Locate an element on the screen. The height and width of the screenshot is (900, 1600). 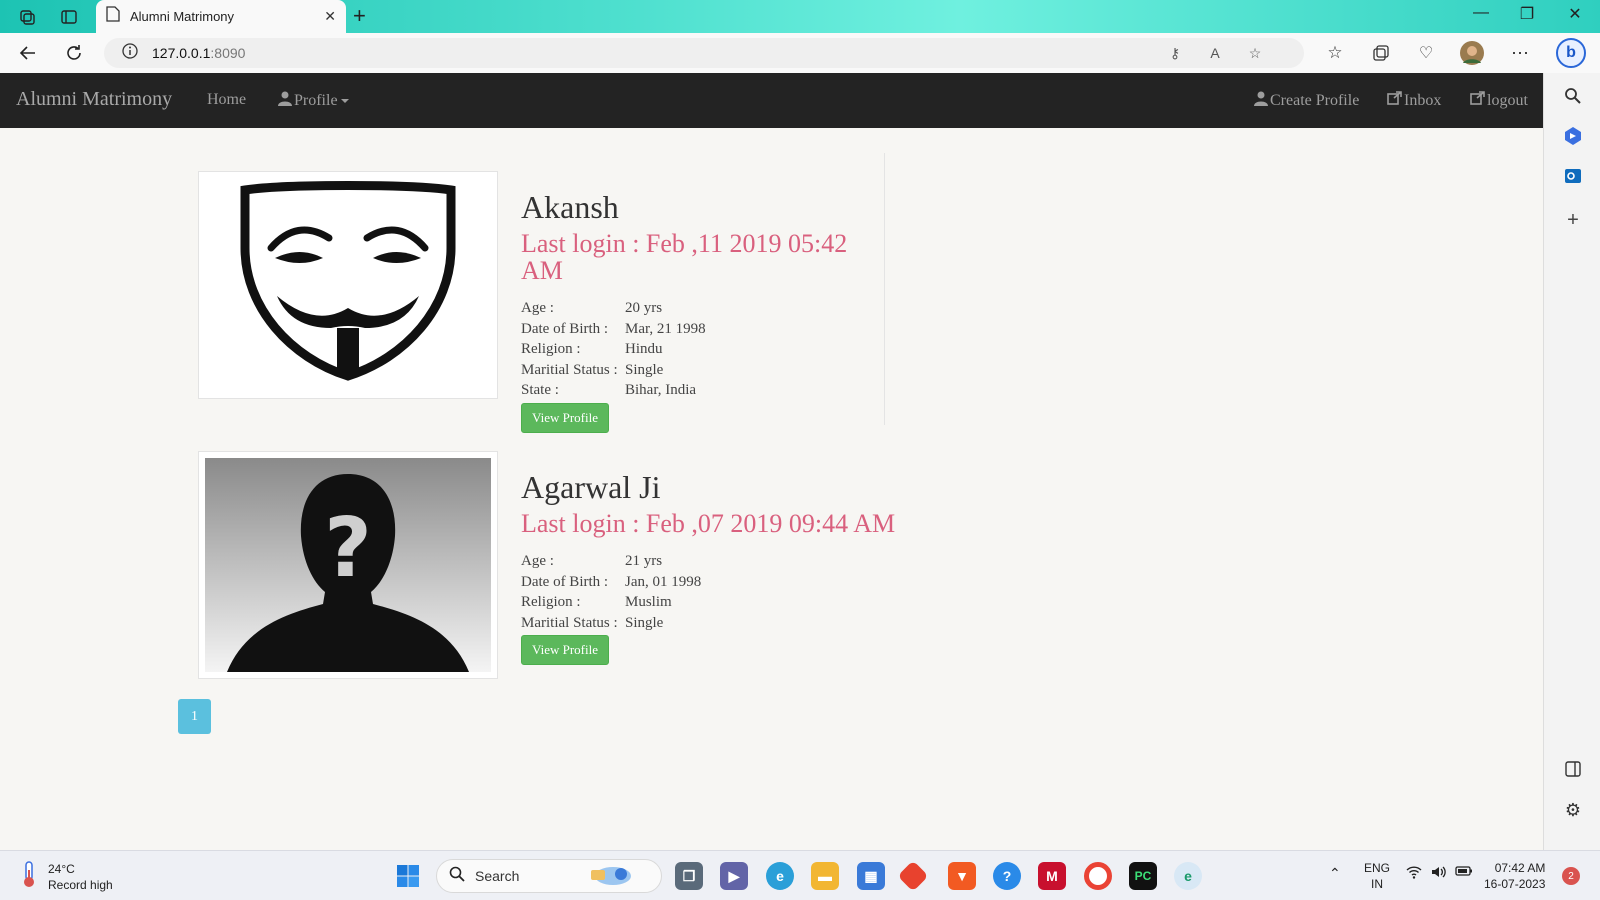
tab-title: Alumni Matrimony is located at coordinates (182, 16).